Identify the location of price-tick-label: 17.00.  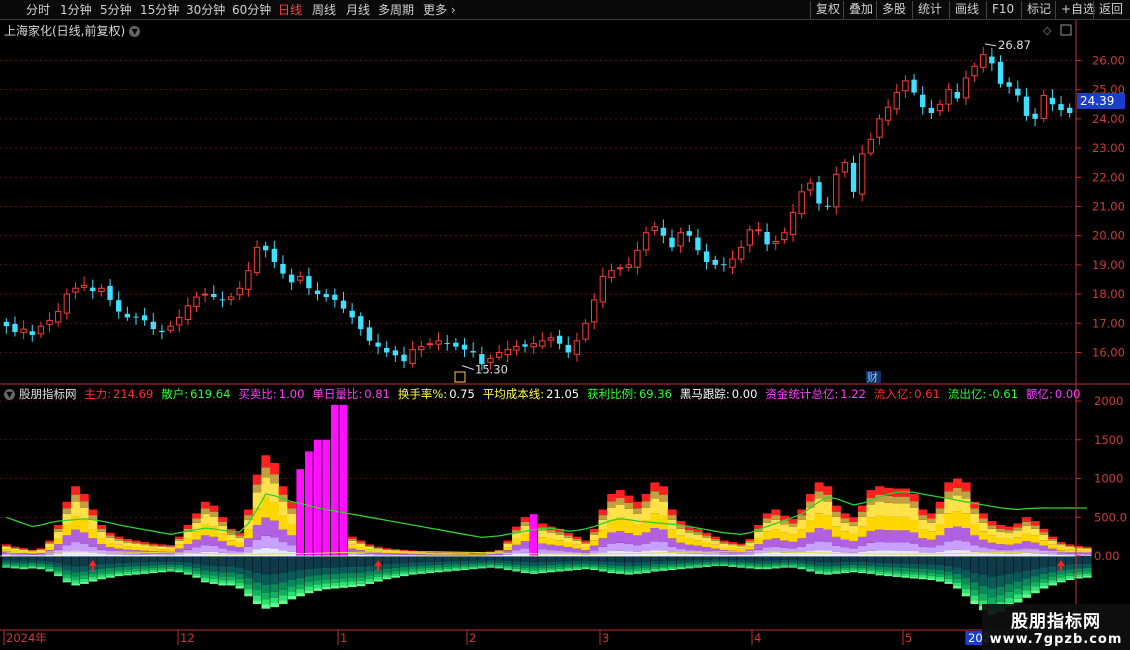
(1108, 323).